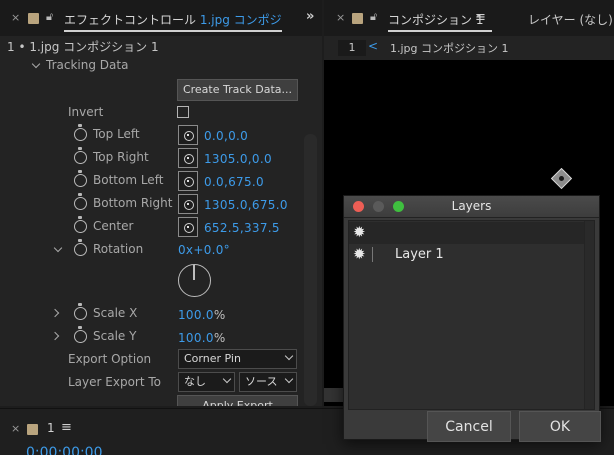 This screenshot has height=455, width=614. I want to click on tab-effect-controls: エフェクトコントロール 1.jpg コンポジション 1, so click(173, 19).